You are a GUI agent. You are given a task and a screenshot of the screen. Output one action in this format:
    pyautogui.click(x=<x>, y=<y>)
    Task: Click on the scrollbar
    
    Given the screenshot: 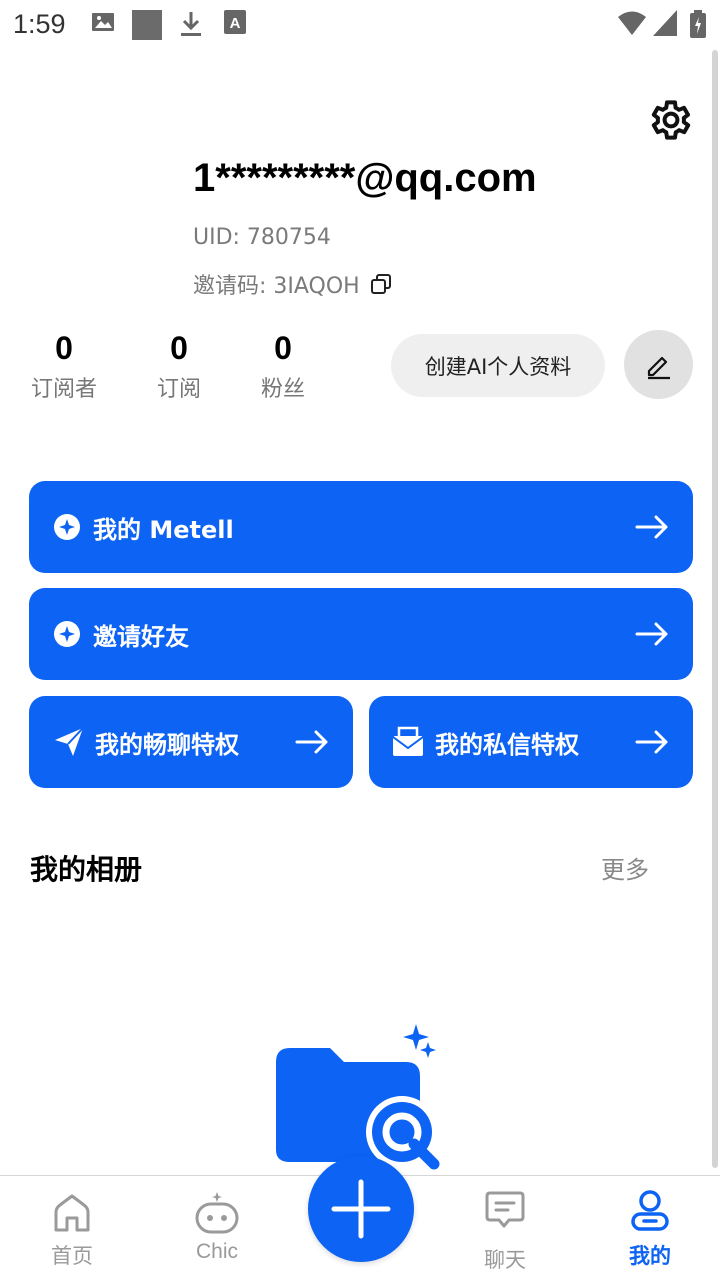 What is the action you would take?
    pyautogui.click(x=715, y=609)
    